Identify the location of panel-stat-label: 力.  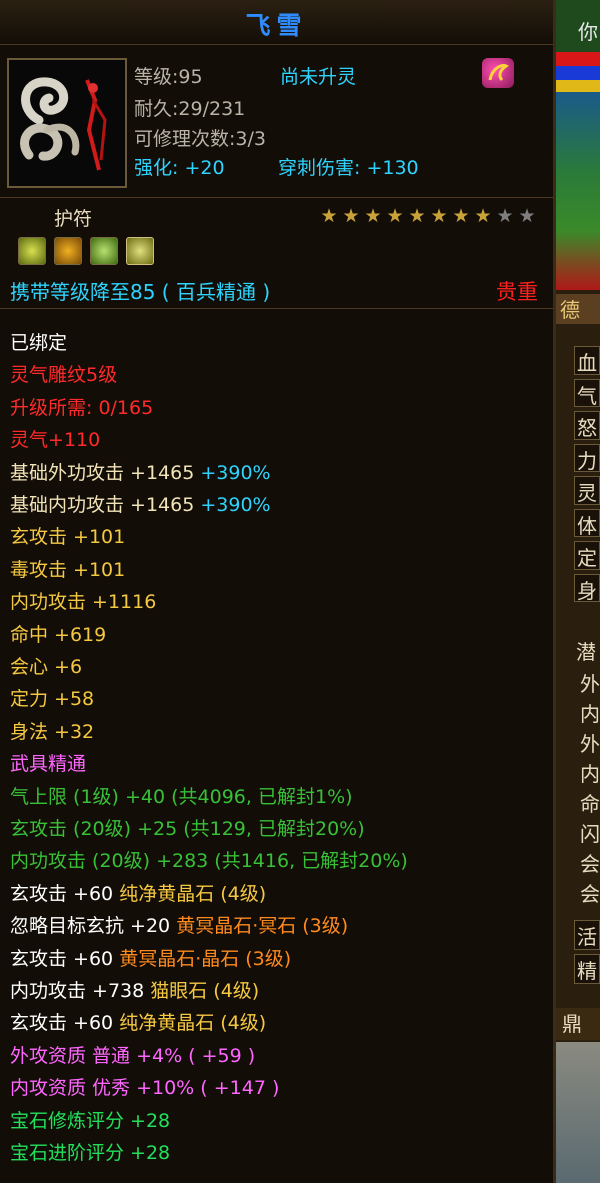
(587, 457).